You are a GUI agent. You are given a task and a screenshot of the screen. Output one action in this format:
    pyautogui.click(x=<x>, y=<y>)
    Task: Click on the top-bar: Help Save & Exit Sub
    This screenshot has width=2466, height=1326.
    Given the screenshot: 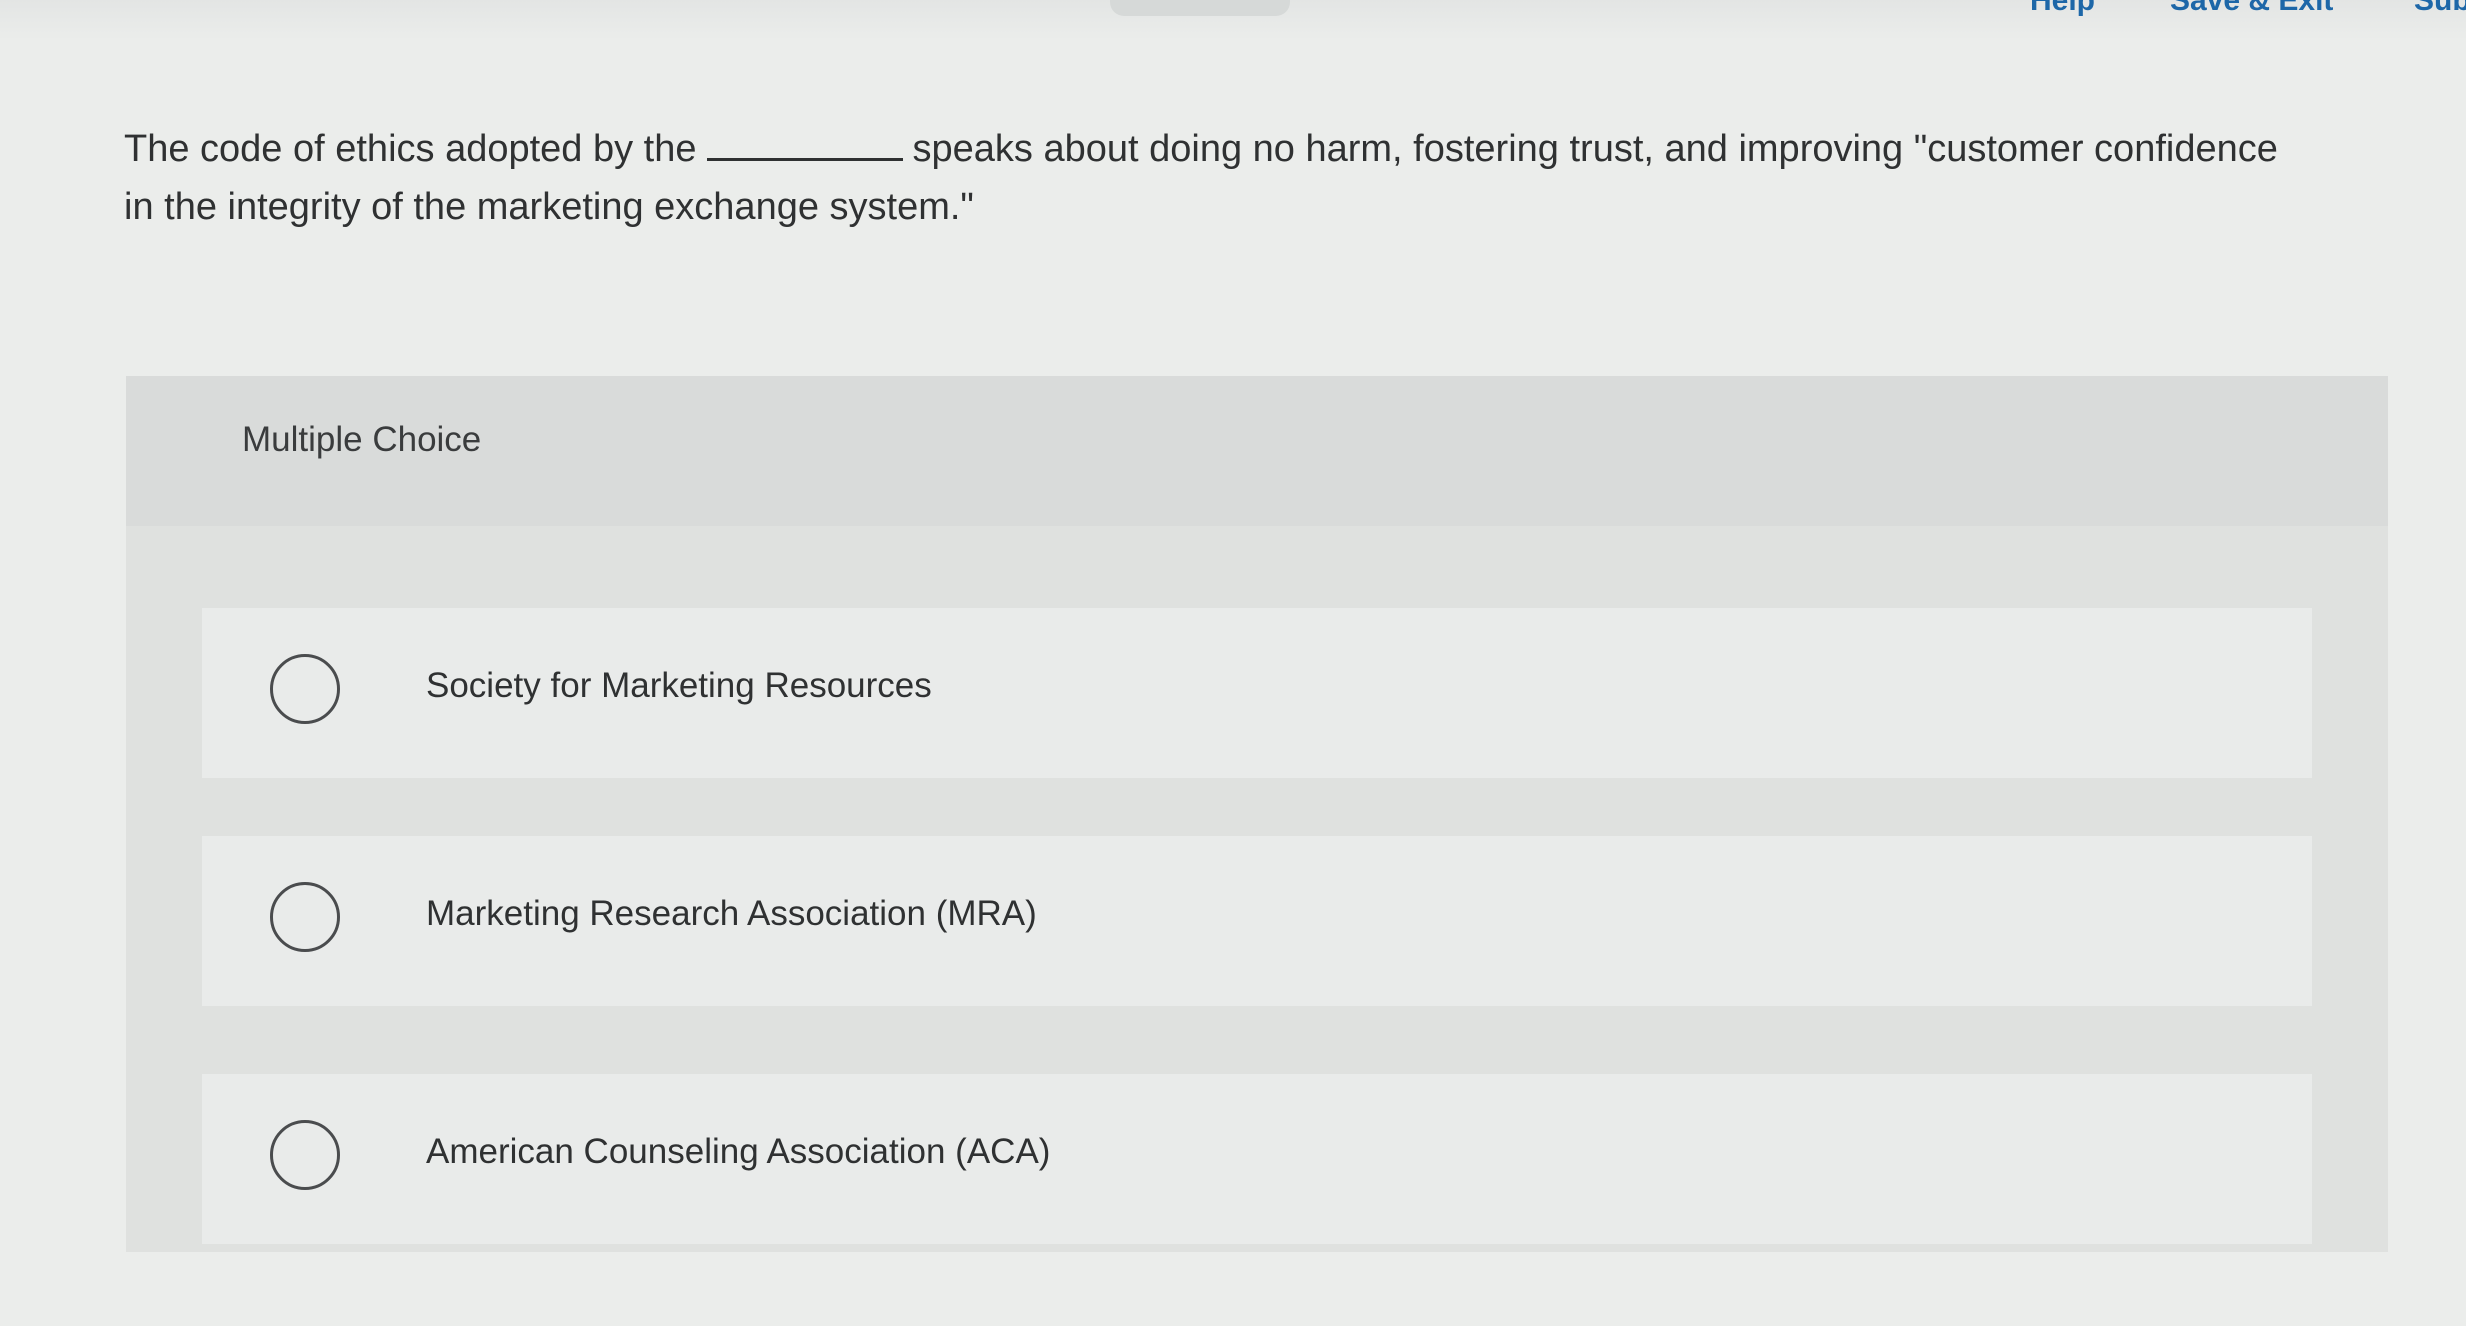 What is the action you would take?
    pyautogui.click(x=1233, y=20)
    